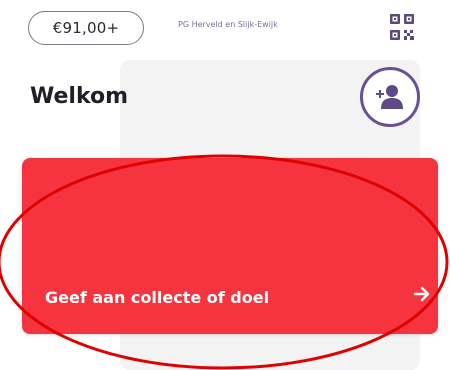 The height and width of the screenshot is (370, 450). Describe the element at coordinates (79, 96) in the screenshot. I see `welcome-title: Welkom` at that location.